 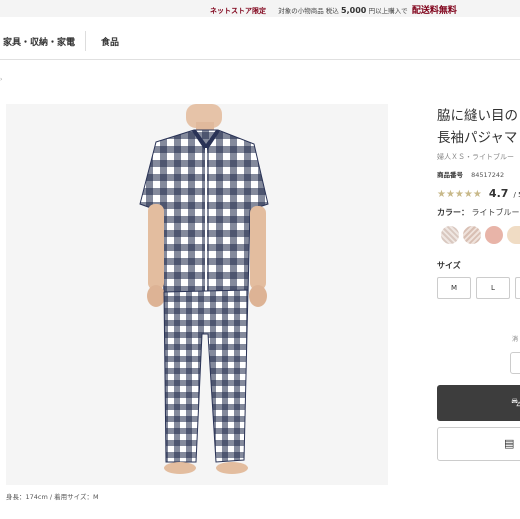 What do you see at coordinates (85, 41) in the screenshot?
I see `nav-divider` at bounding box center [85, 41].